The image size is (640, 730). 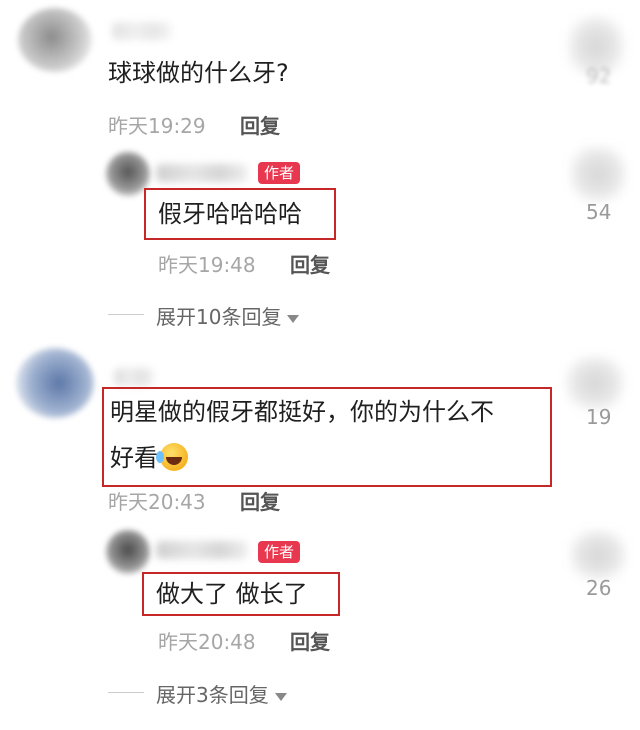 I want to click on expand-replies-button: 展开10条回复, so click(x=228, y=315).